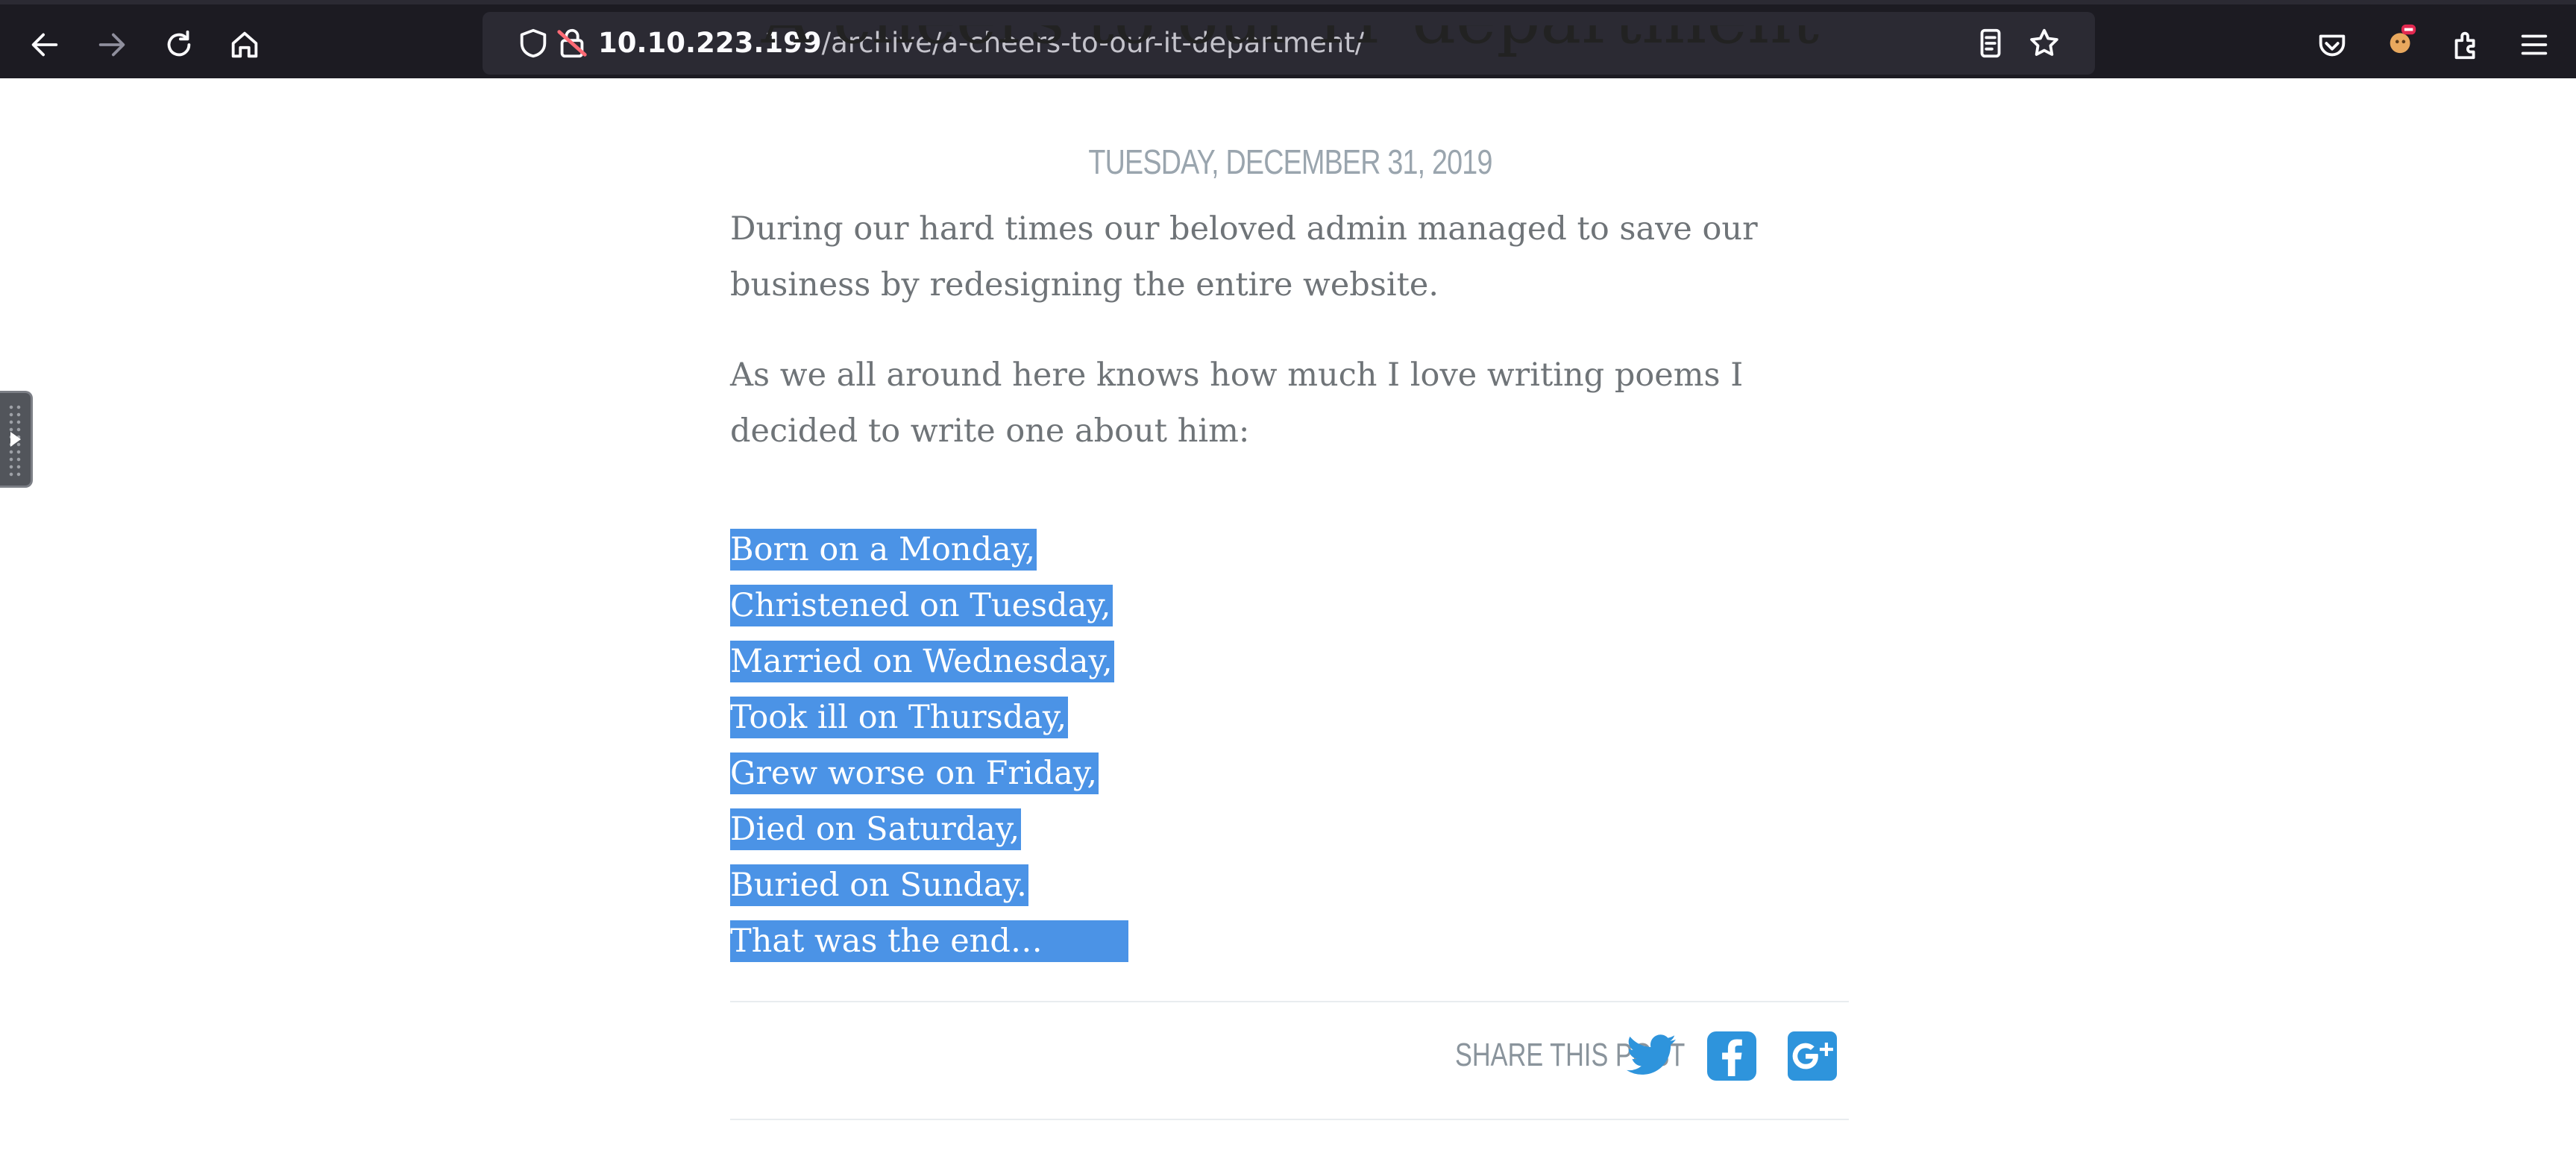 This screenshot has height=1153, width=2576. I want to click on bookmark-star-icon, so click(2044, 43).